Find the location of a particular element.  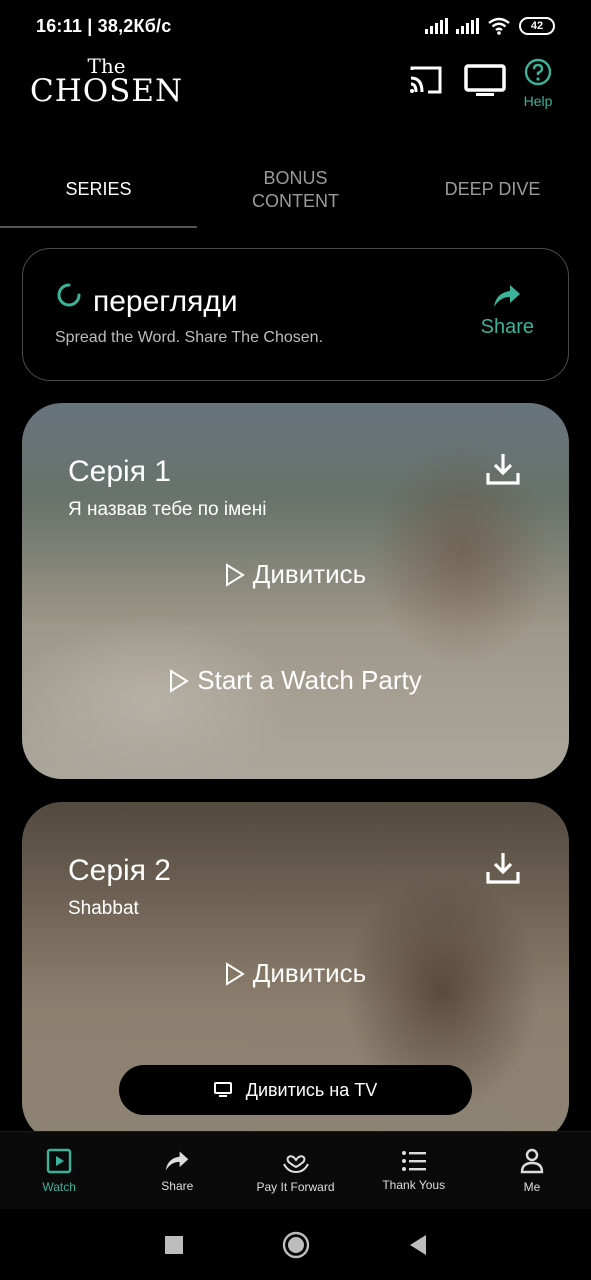

share-card-subtitle: Spread the Word. Share The Chosen. is located at coordinates (189, 337).